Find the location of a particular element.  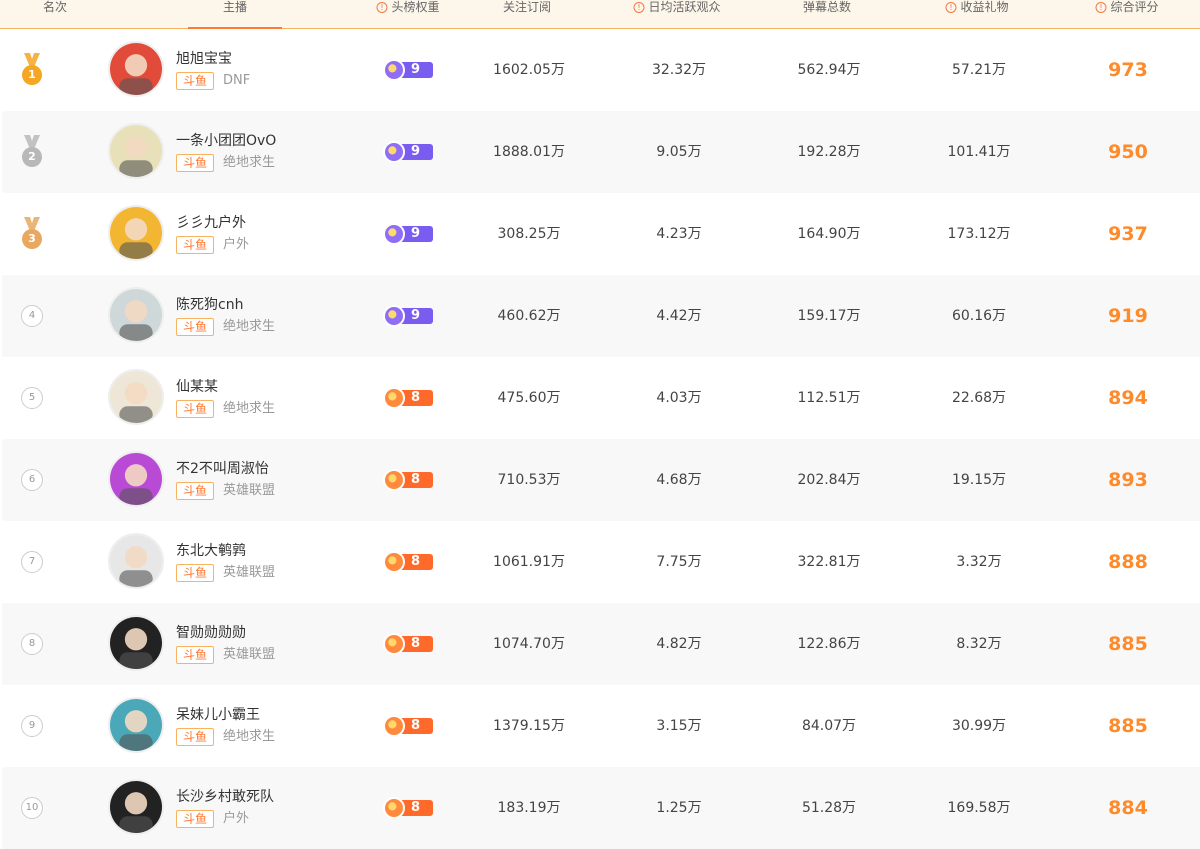

column-header-gifts: ! 收益礼物 is located at coordinates (977, 14).